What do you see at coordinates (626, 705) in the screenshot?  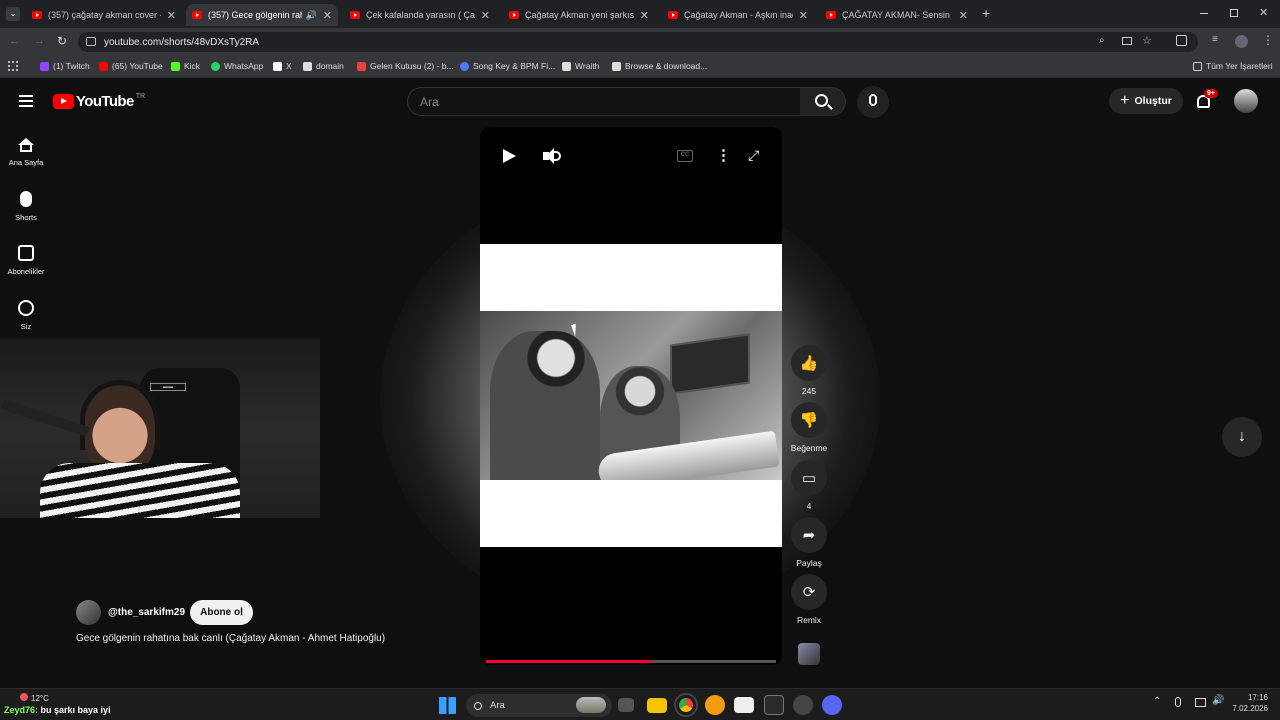 I see `task-view-icon` at bounding box center [626, 705].